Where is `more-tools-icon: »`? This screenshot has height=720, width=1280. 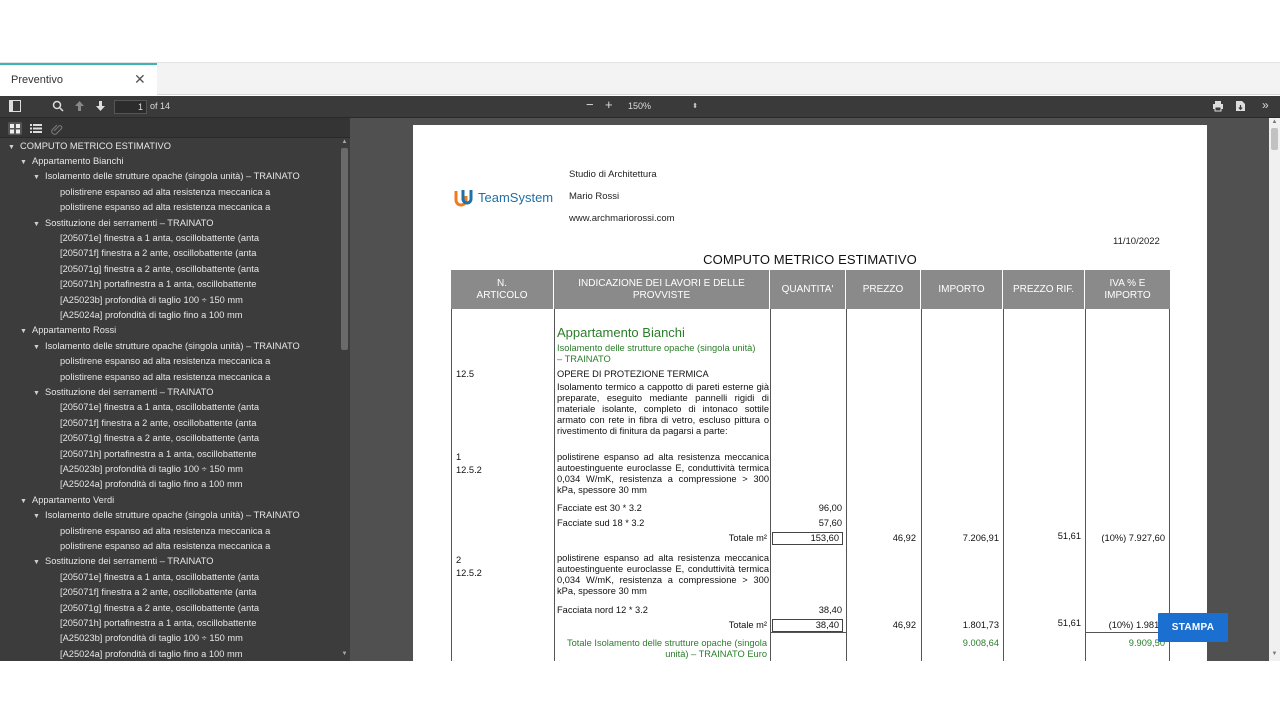
more-tools-icon: » is located at coordinates (1265, 105).